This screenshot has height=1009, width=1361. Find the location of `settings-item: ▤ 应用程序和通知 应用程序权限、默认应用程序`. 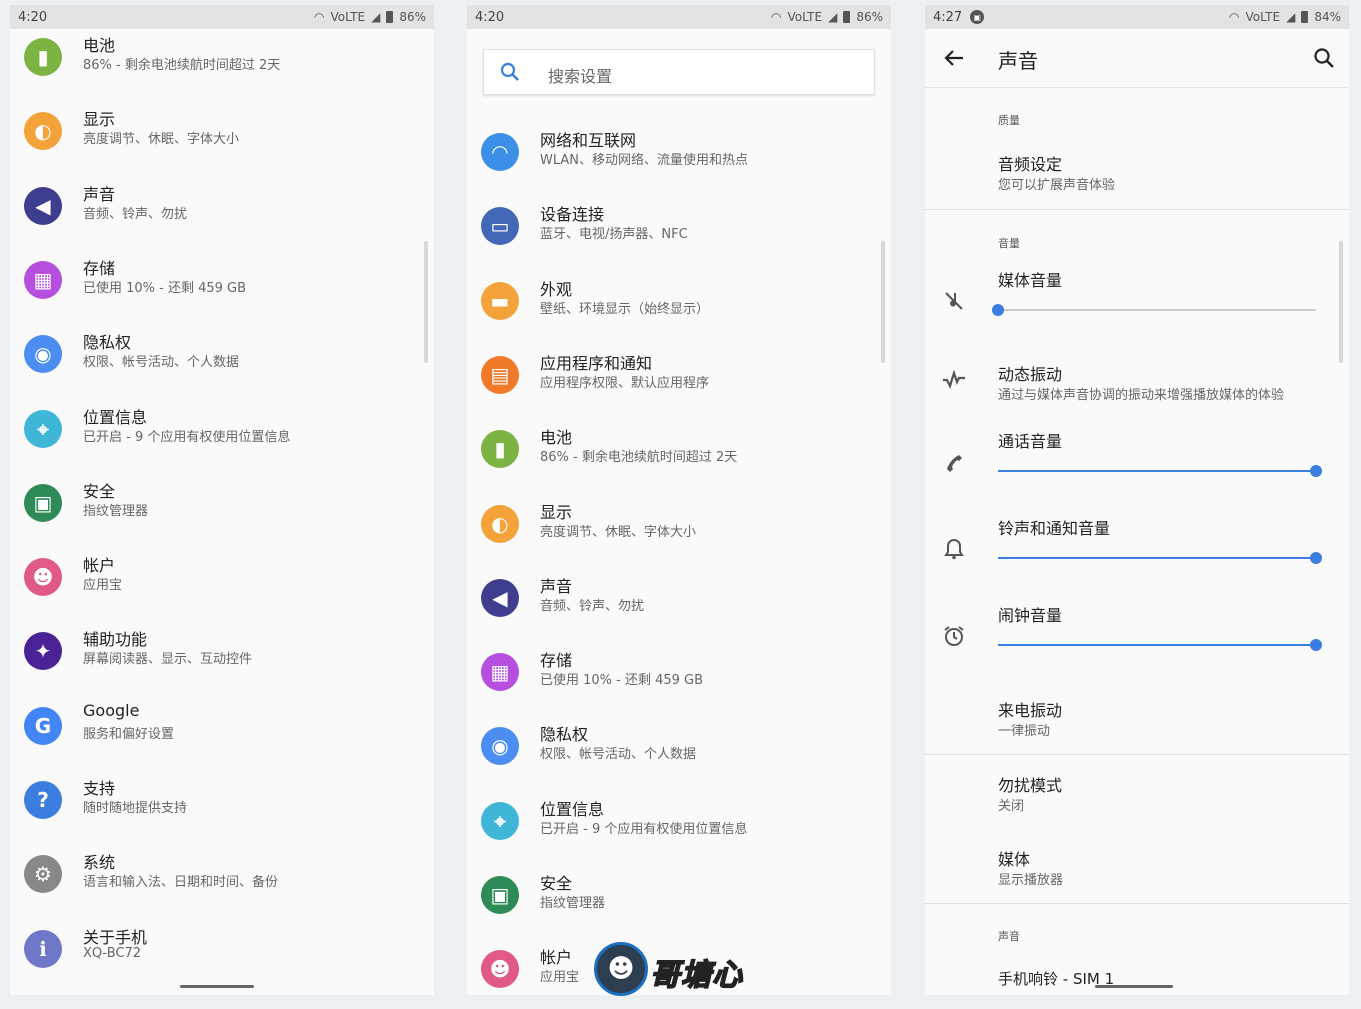

settings-item: ▤ 应用程序和通知 应用程序权限、默认应用程序 is located at coordinates (679, 378).